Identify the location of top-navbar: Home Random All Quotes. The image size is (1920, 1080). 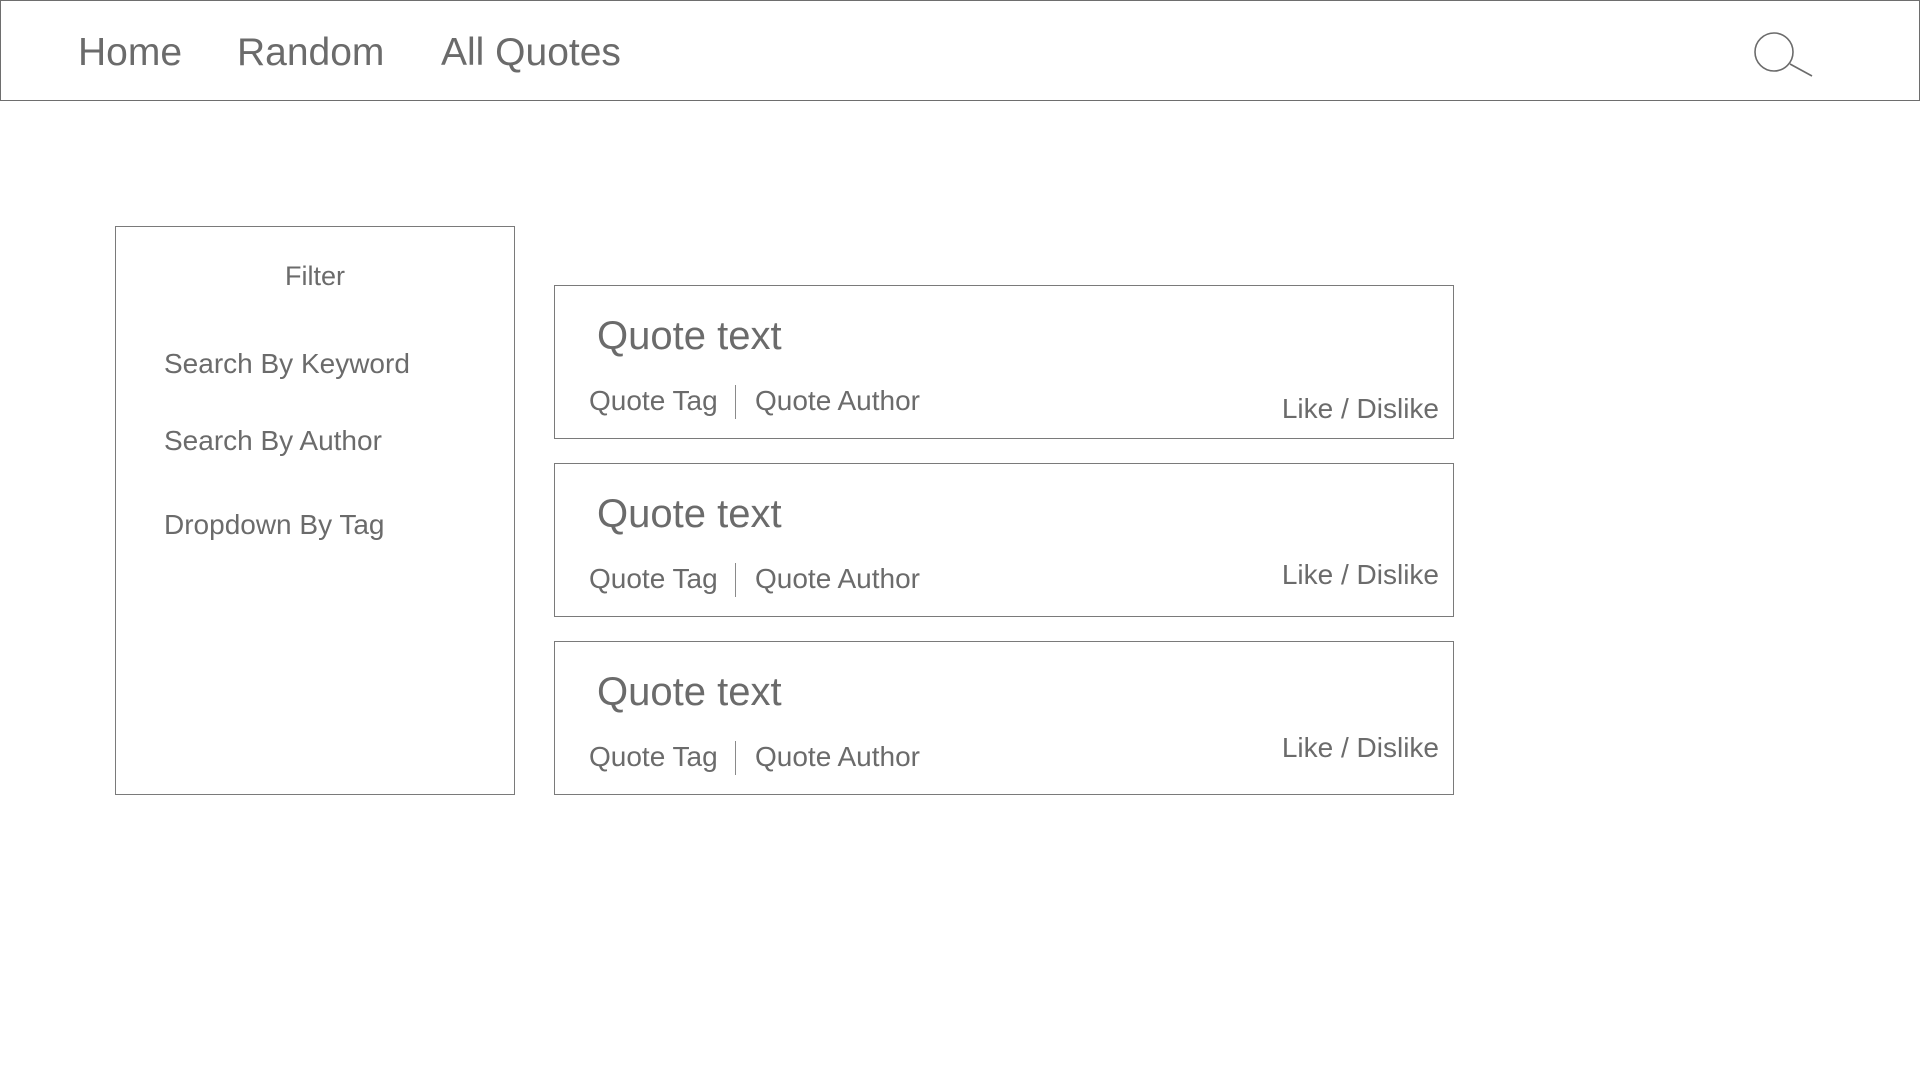
(960, 50).